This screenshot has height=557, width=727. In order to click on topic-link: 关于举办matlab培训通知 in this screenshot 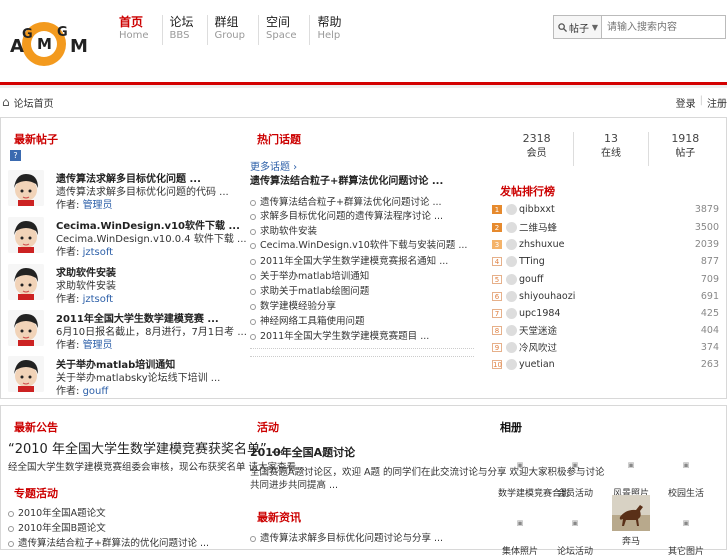, I will do `click(309, 275)`.